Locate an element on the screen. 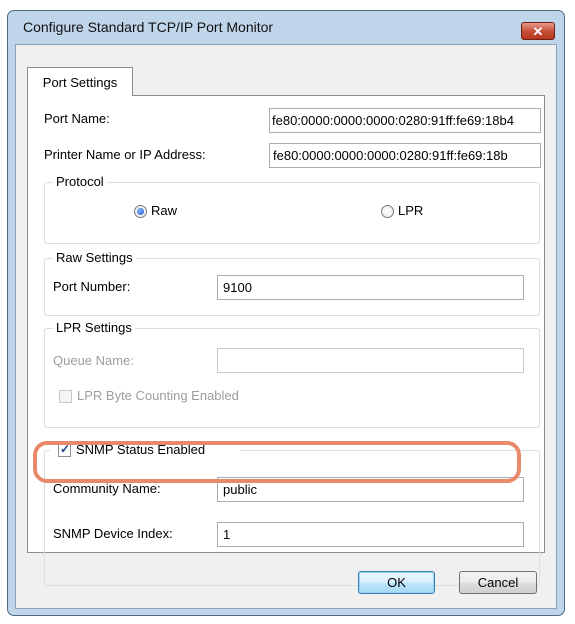  lpr-byte-counting-label: LPR Byte Counting Enabled is located at coordinates (158, 395).